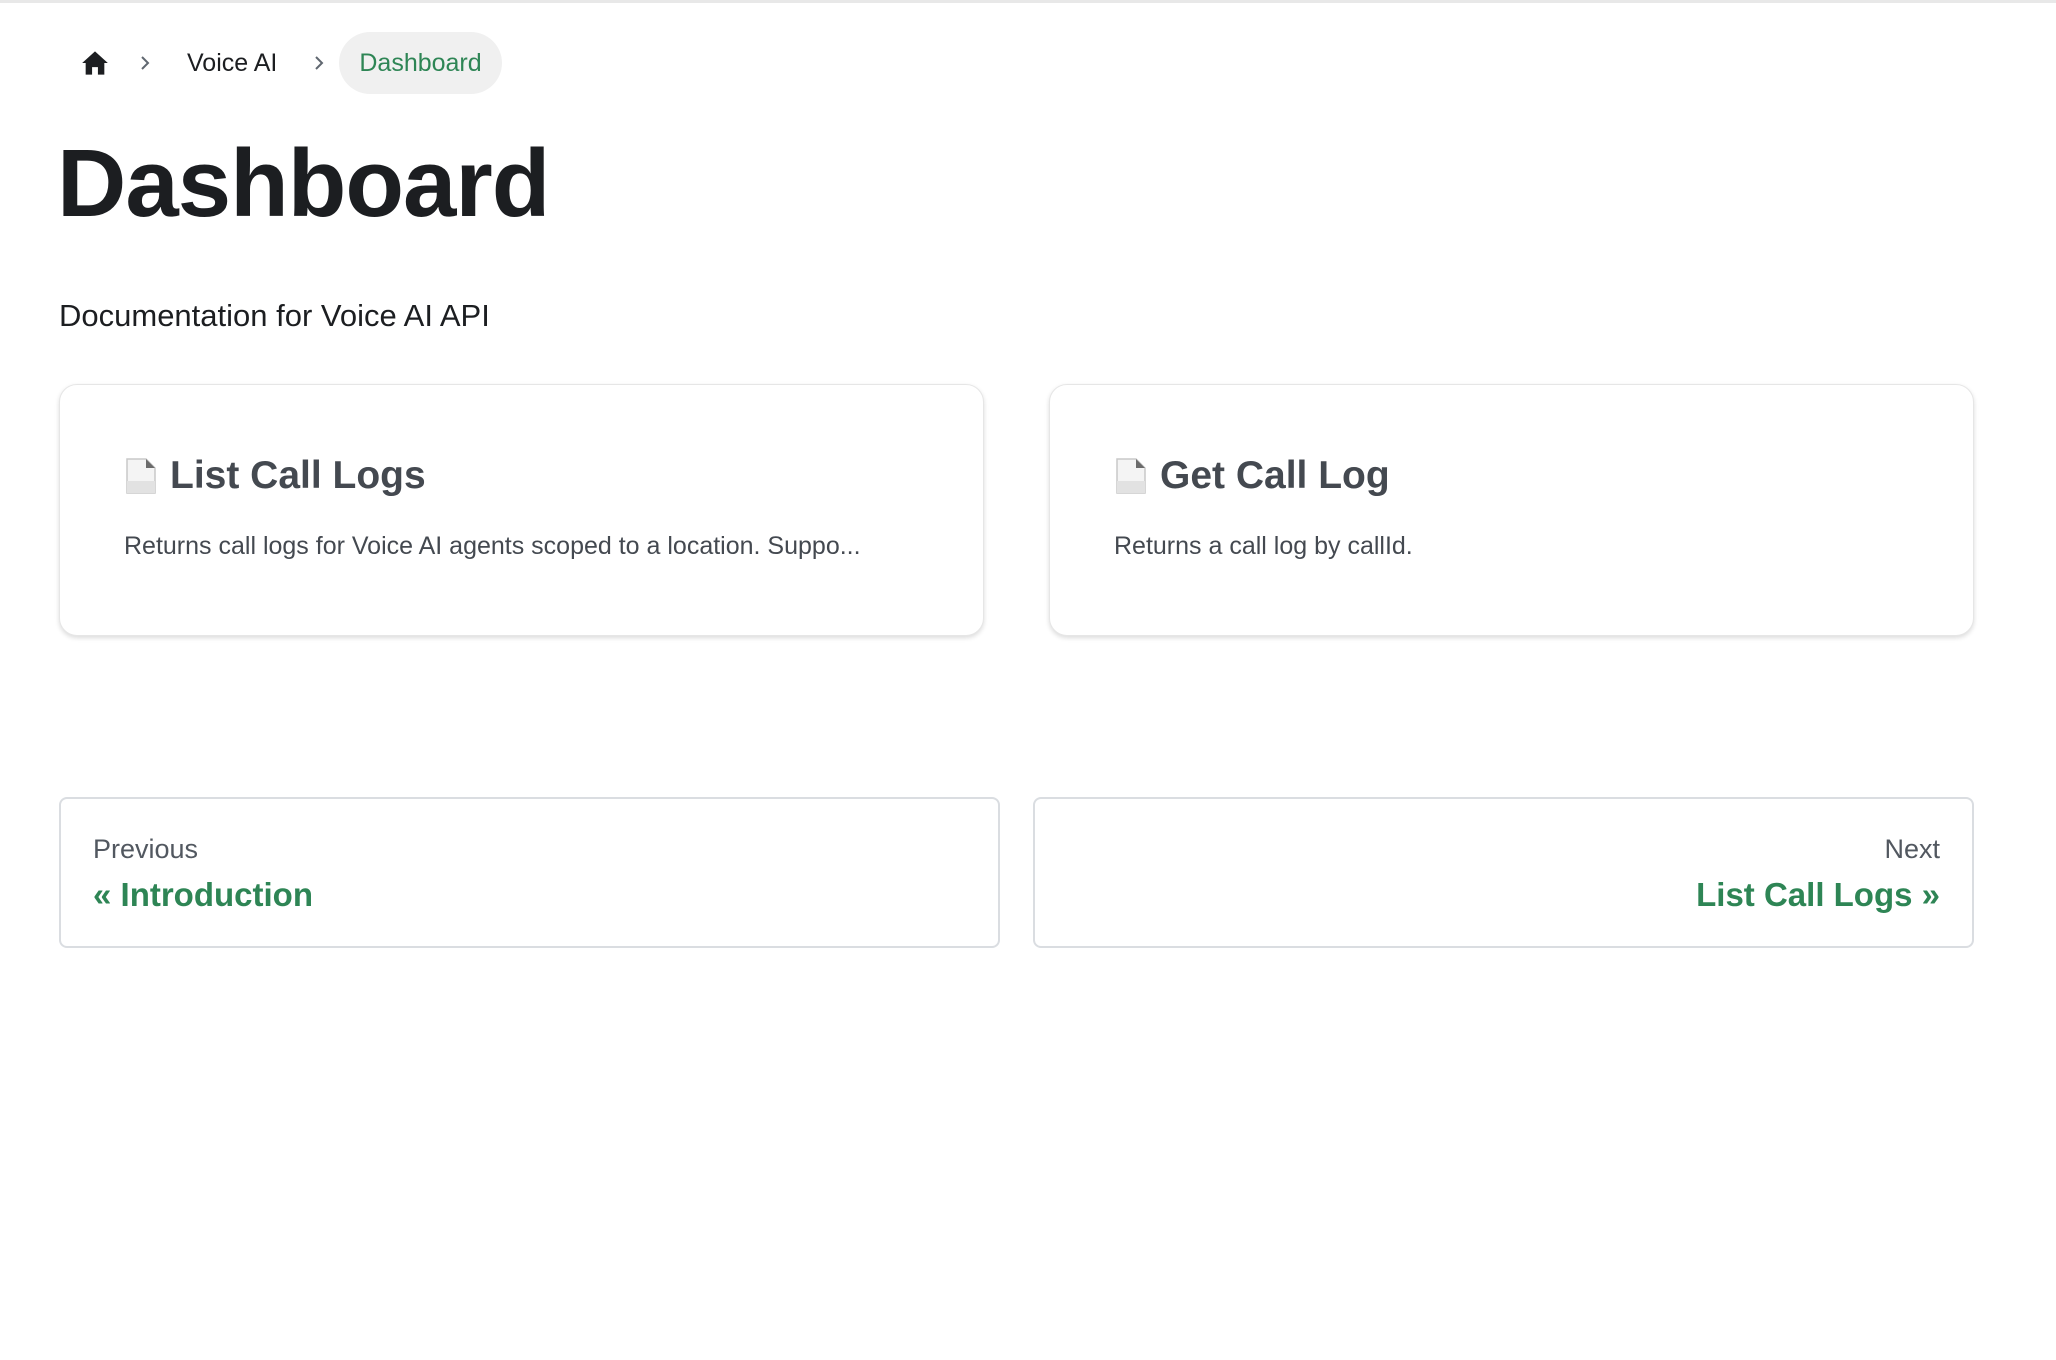 The width and height of the screenshot is (2056, 1360). Describe the element at coordinates (420, 63) in the screenshot. I see `breadcrumb-current-dashboard: Dashboard` at that location.